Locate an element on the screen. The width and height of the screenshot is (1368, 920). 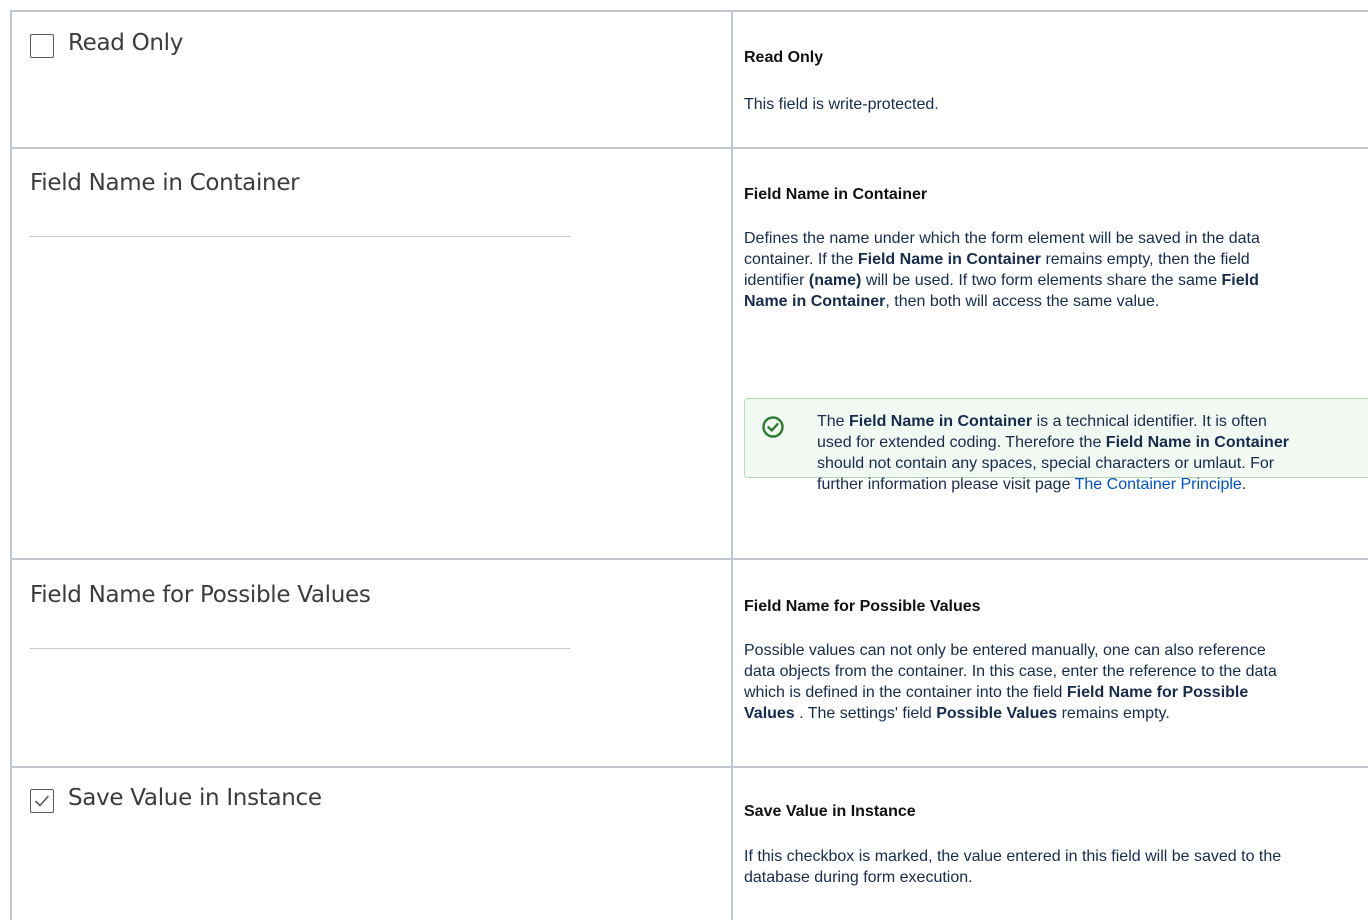
read-only-heading: Read Only is located at coordinates (784, 57).